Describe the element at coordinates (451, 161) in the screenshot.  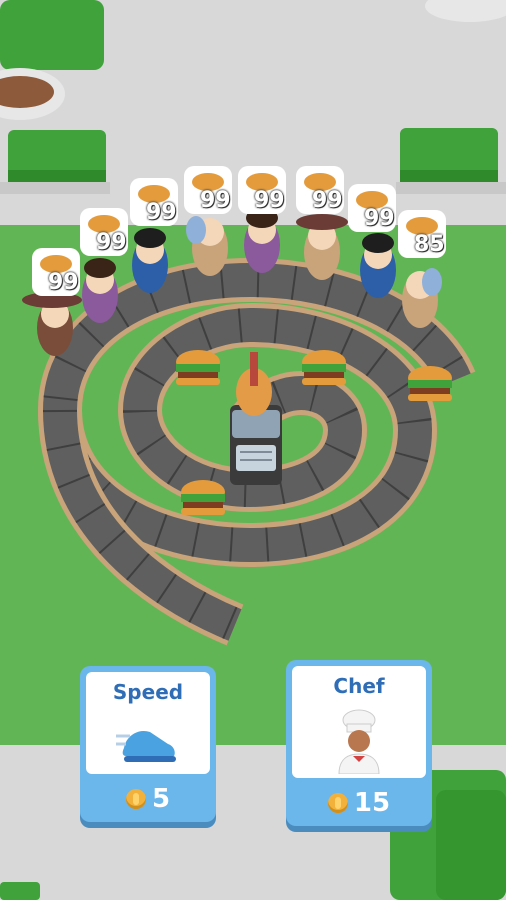
I see `hedge-row-right` at that location.